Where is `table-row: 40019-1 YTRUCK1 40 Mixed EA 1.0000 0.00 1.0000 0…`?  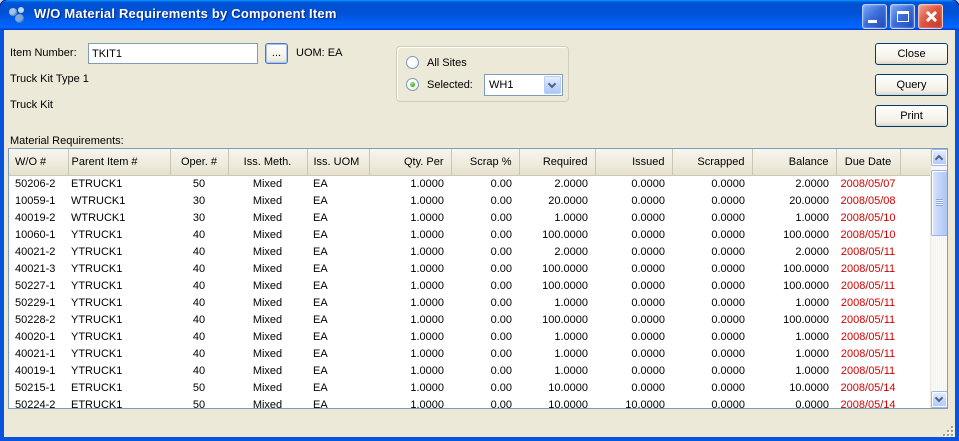 table-row: 40019-1 YTRUCK1 40 Mixed EA 1.0000 0.00 1.0000 0… is located at coordinates (469, 370).